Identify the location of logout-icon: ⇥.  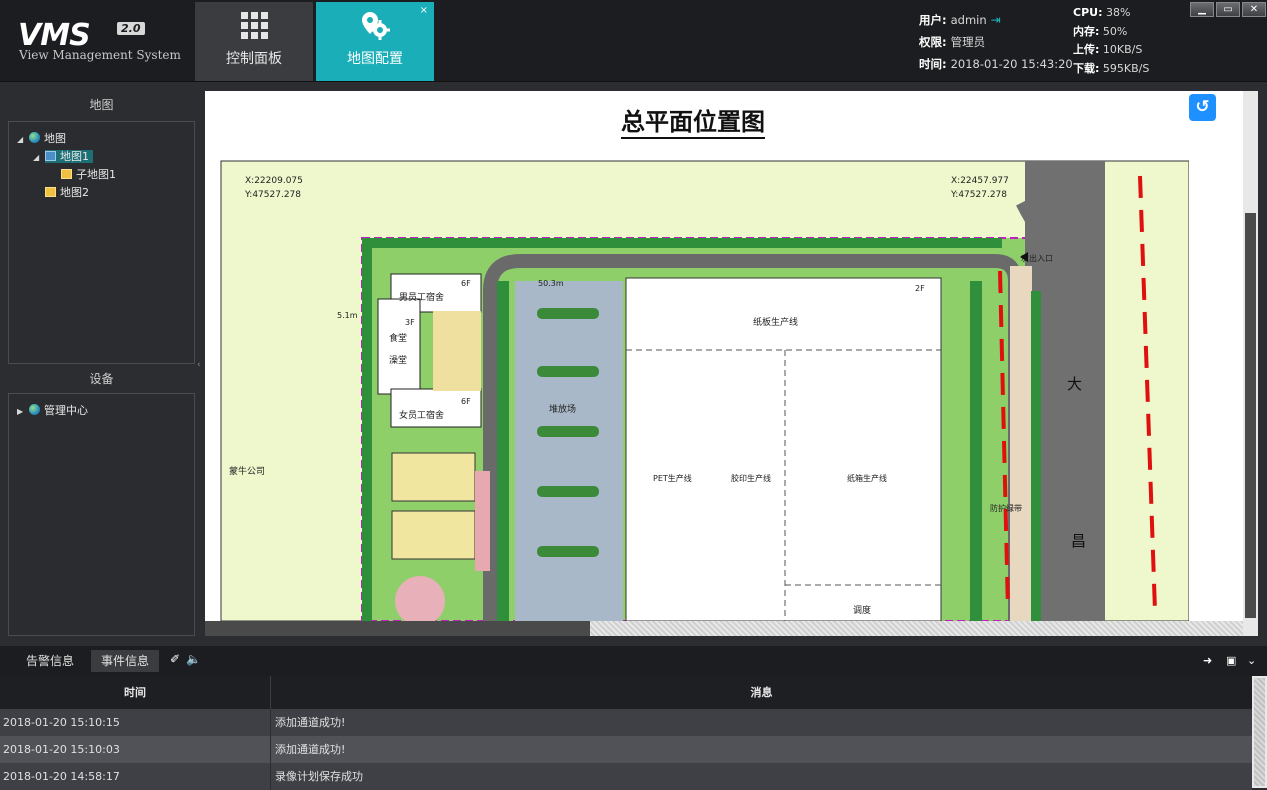
(996, 20).